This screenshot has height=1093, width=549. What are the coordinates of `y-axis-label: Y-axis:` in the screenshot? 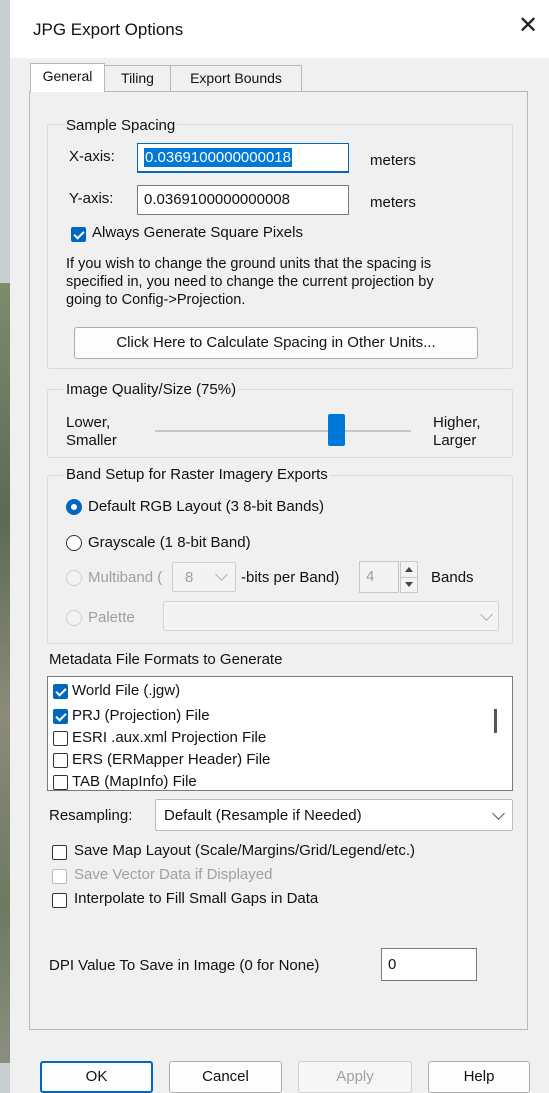 It's located at (91, 198).